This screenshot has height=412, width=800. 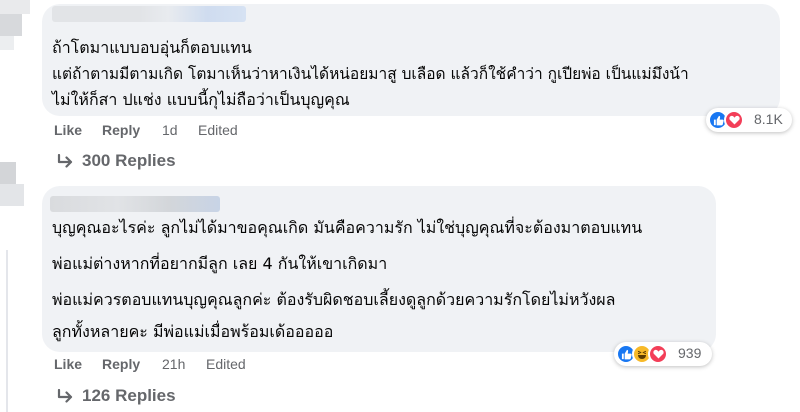 I want to click on thread-connector-line, so click(x=7, y=331).